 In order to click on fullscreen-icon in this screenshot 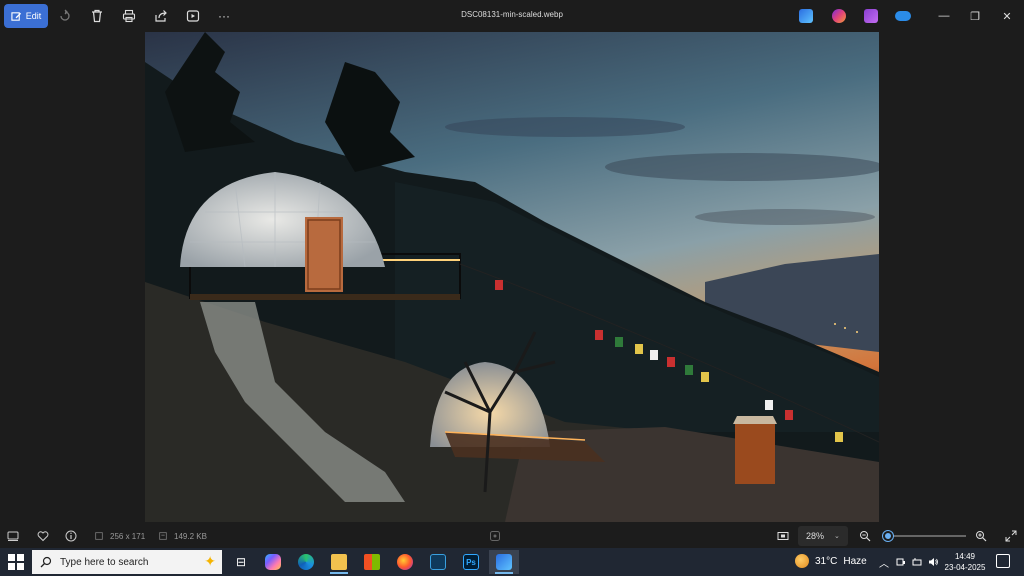, I will do `click(1011, 536)`.